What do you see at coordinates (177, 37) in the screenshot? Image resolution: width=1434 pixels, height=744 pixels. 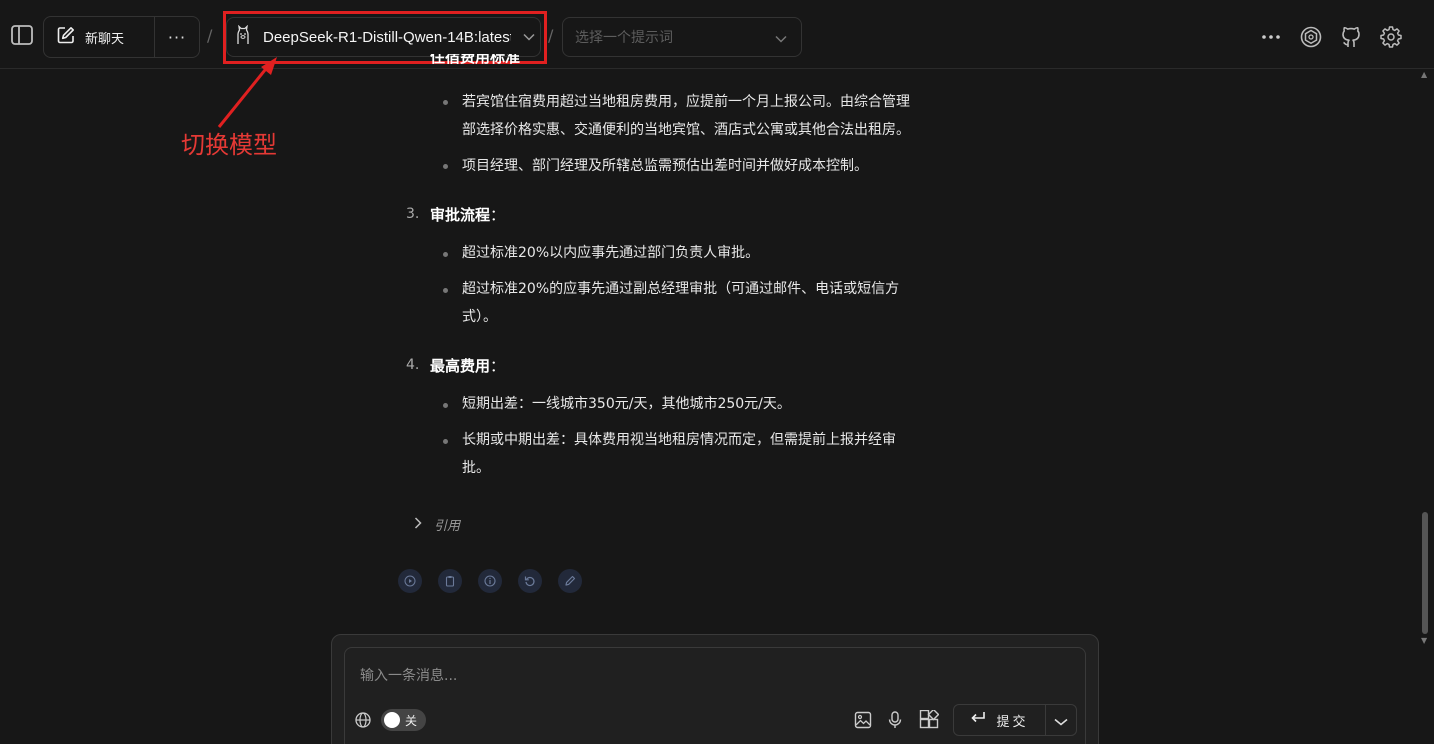 I see `chat-more-button: ···` at bounding box center [177, 37].